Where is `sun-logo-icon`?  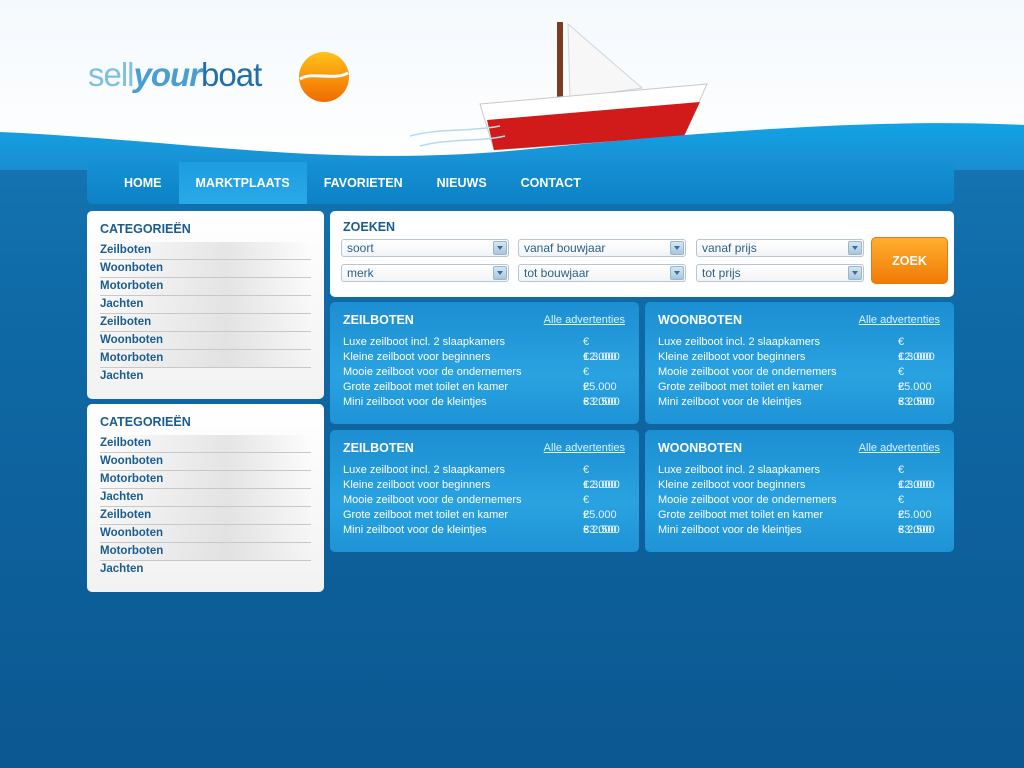
sun-logo-icon is located at coordinates (324, 77).